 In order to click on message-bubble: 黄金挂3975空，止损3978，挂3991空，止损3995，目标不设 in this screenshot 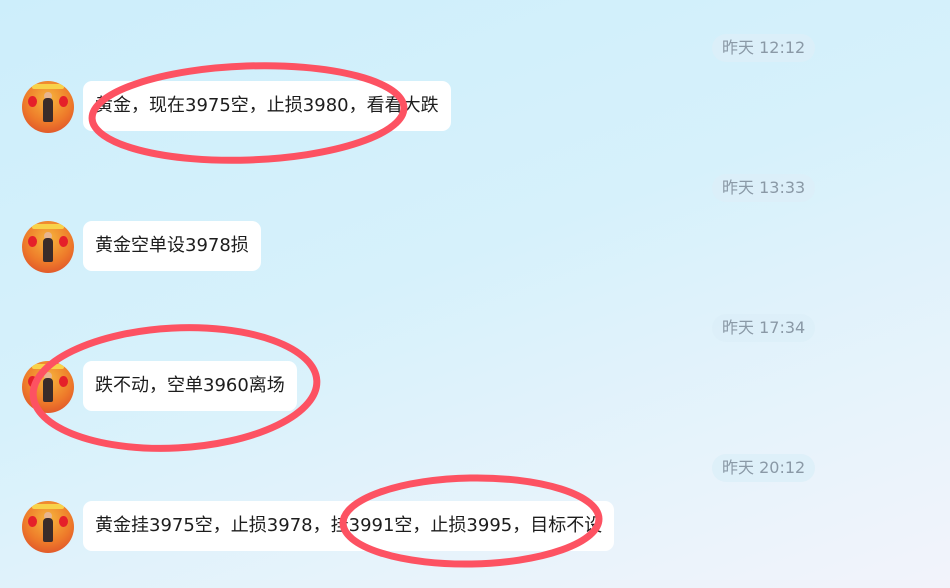, I will do `click(349, 526)`.